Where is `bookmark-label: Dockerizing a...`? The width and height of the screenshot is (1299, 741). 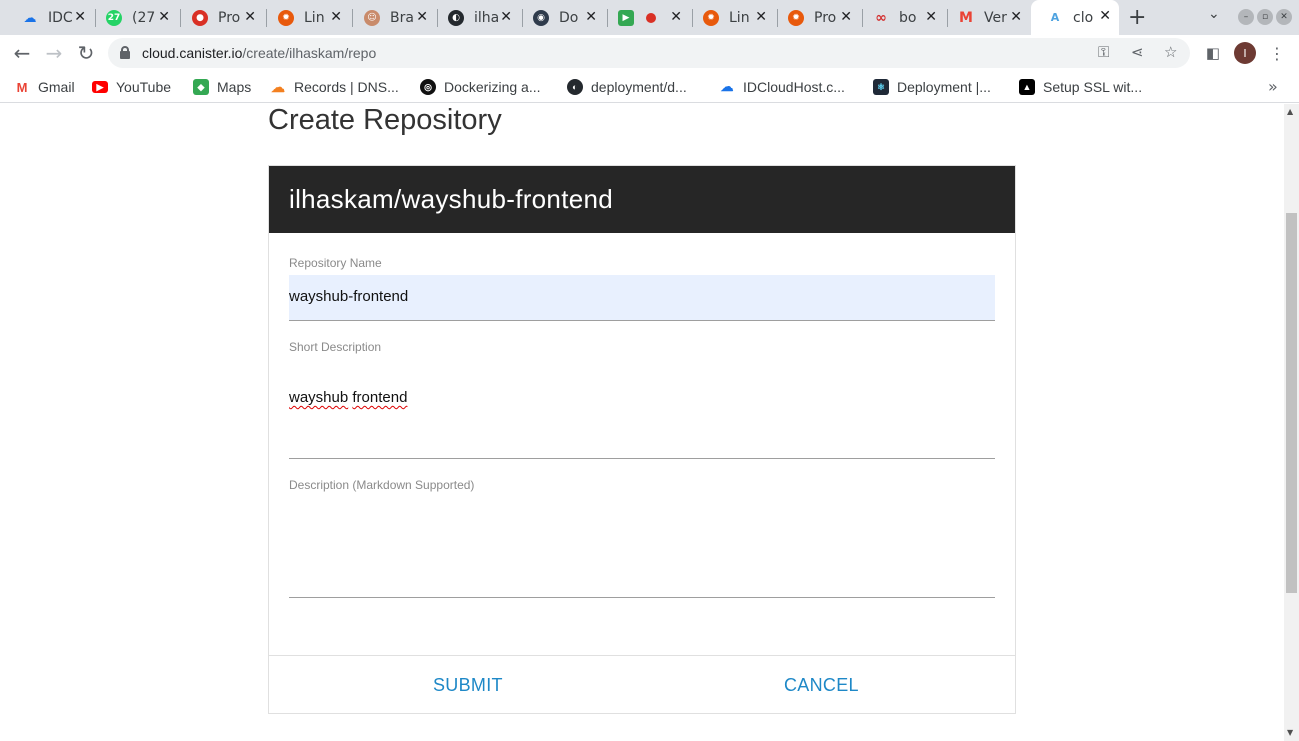
bookmark-label: Dockerizing a... is located at coordinates (492, 87).